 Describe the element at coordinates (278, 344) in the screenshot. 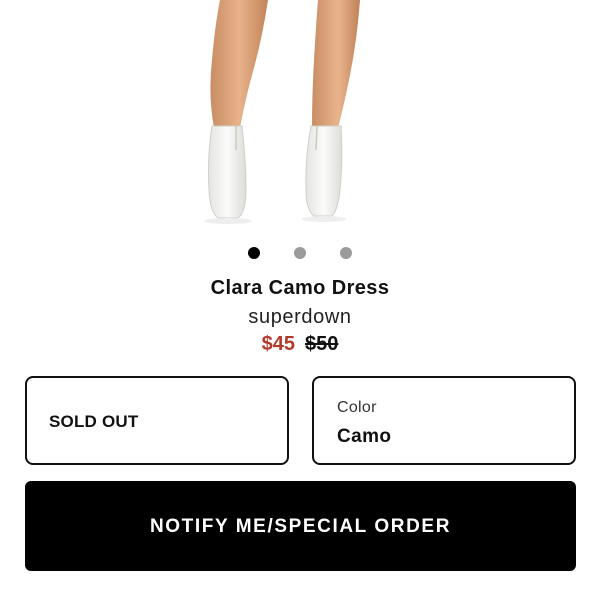

I see `sale-price: $45` at that location.